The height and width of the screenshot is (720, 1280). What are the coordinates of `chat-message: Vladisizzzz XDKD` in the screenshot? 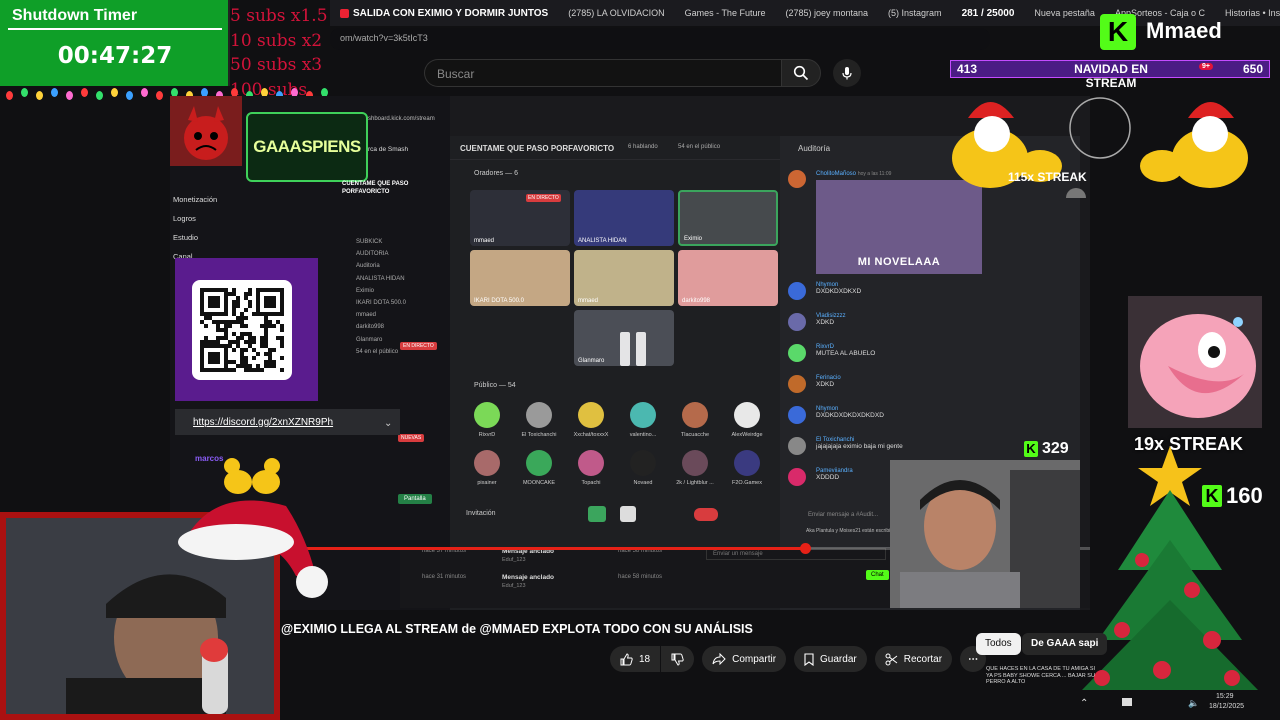 It's located at (831, 319).